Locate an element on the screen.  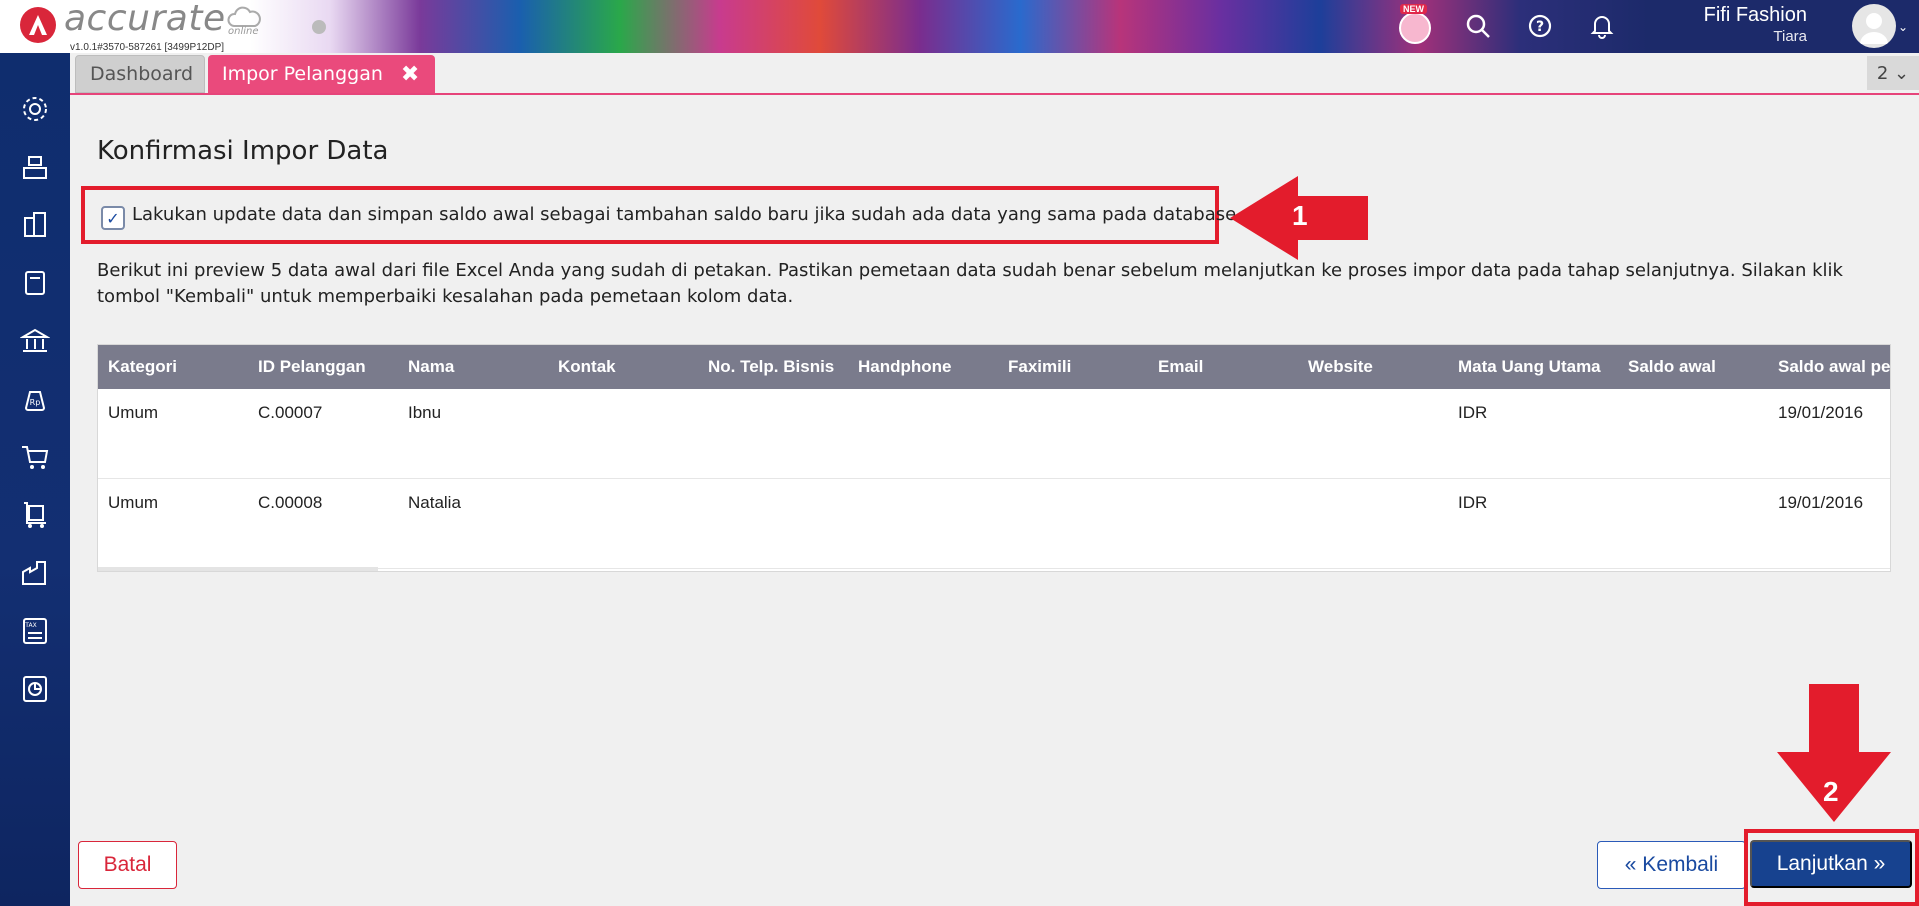
page-title: Konfirmasi Impor Data is located at coordinates (243, 151).